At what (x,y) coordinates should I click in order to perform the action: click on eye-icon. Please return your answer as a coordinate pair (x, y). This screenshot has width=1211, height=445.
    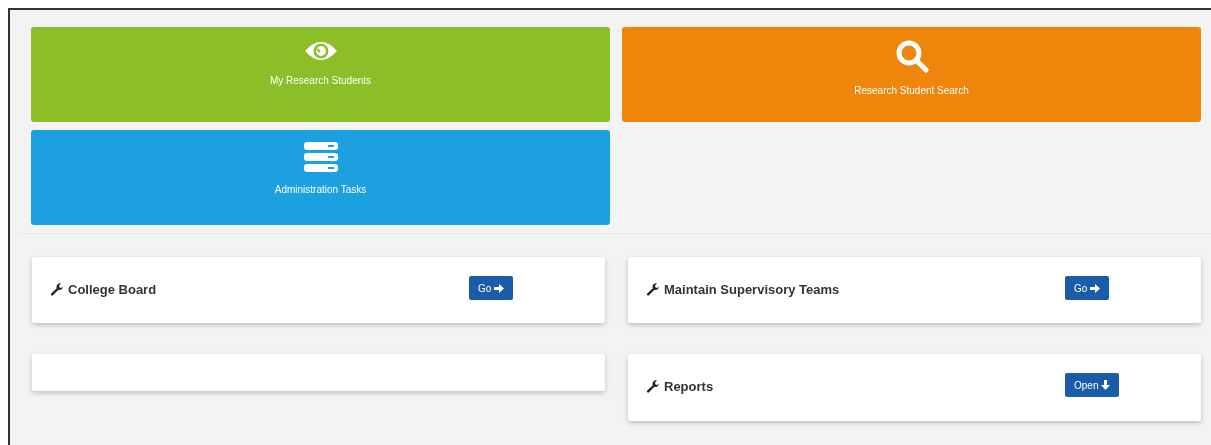
    Looking at the image, I should click on (320, 51).